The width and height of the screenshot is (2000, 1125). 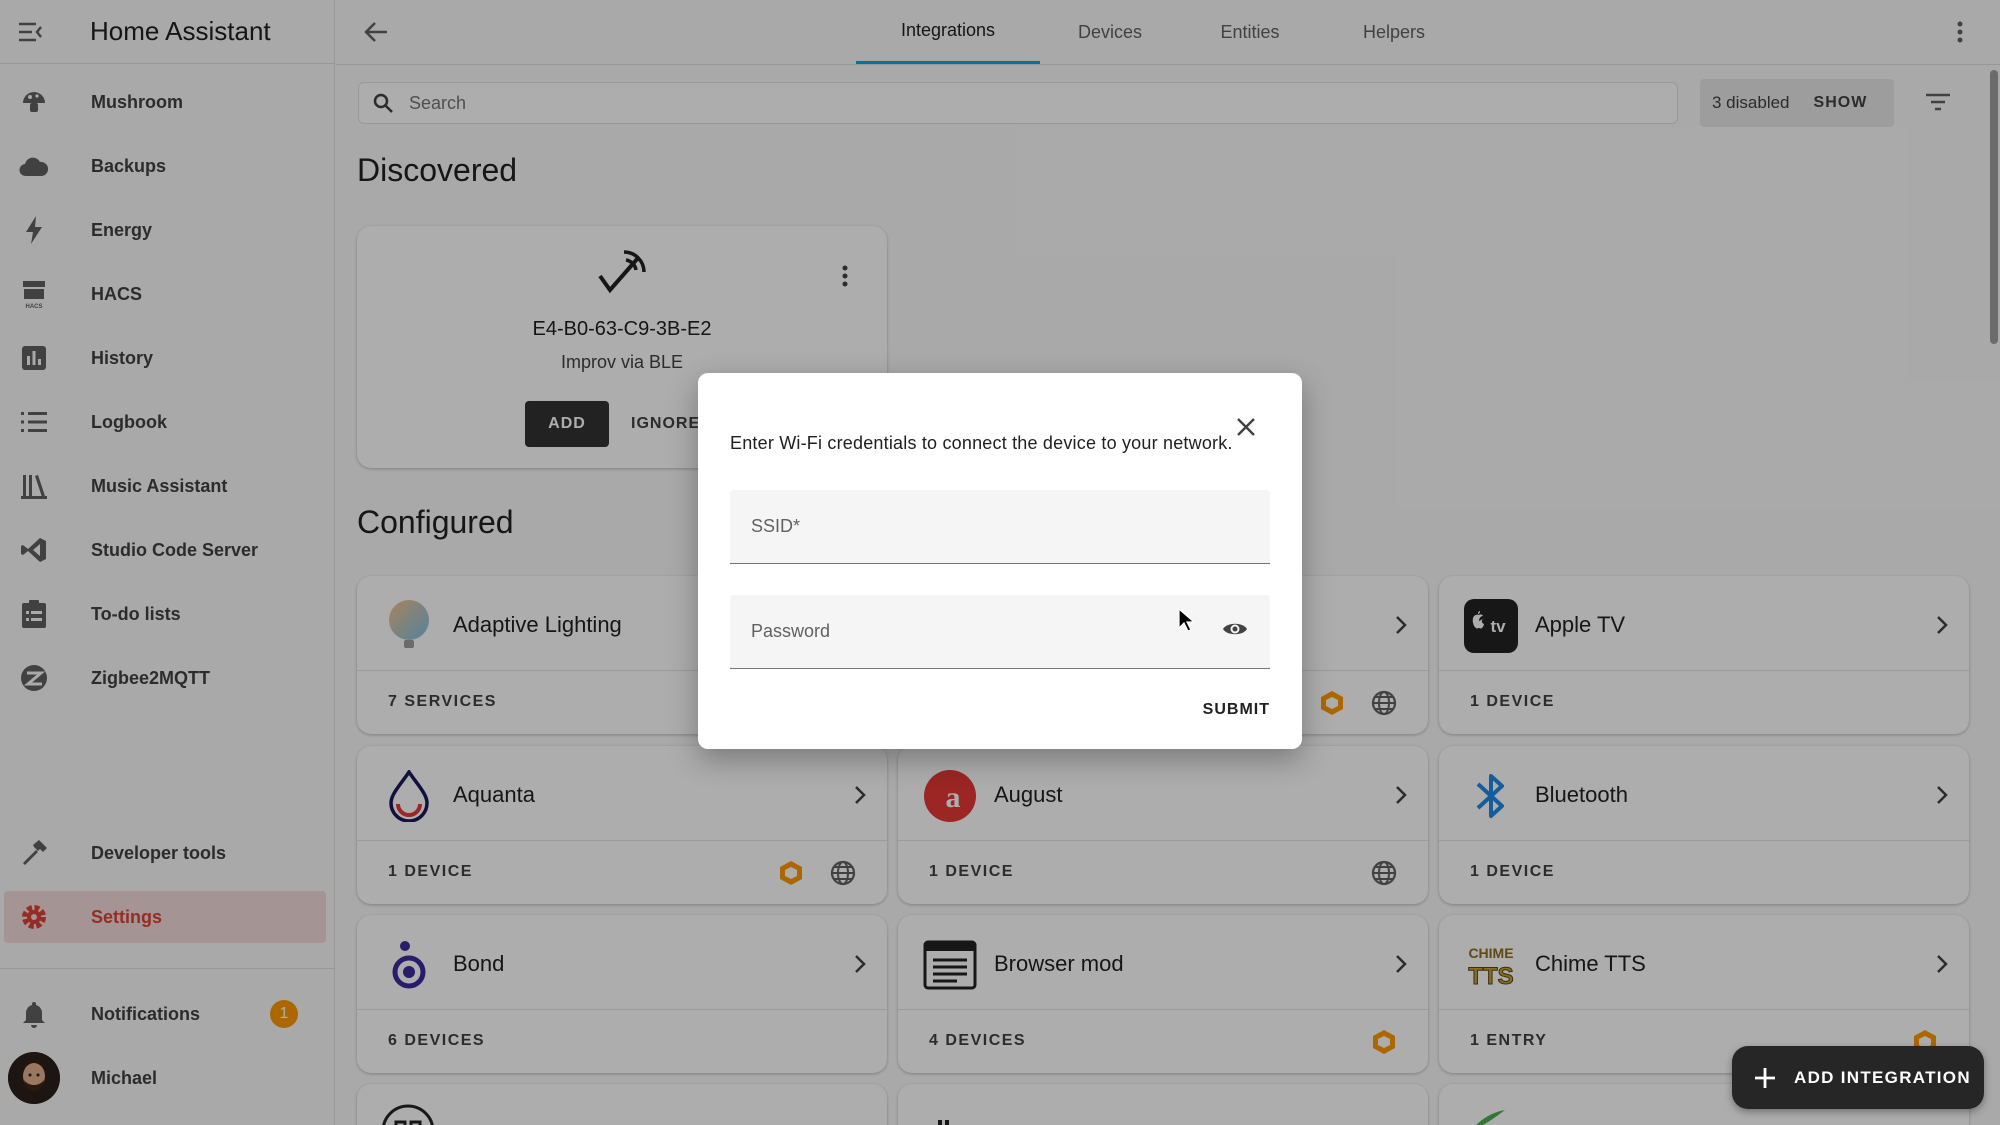 What do you see at coordinates (1236, 710) in the screenshot?
I see `submit-button: SUBMIT` at bounding box center [1236, 710].